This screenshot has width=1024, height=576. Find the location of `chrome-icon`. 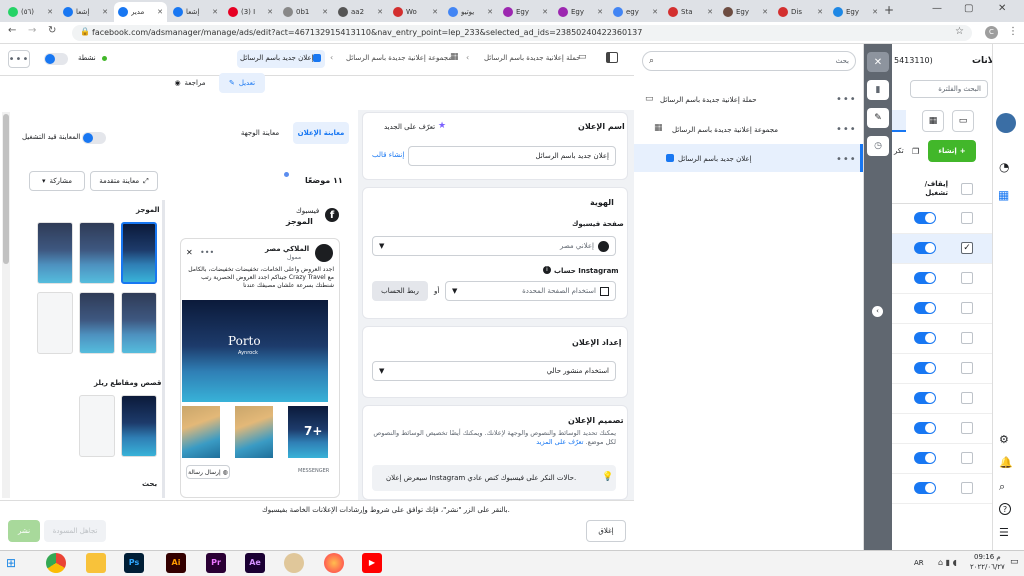

chrome-icon is located at coordinates (56, 563).